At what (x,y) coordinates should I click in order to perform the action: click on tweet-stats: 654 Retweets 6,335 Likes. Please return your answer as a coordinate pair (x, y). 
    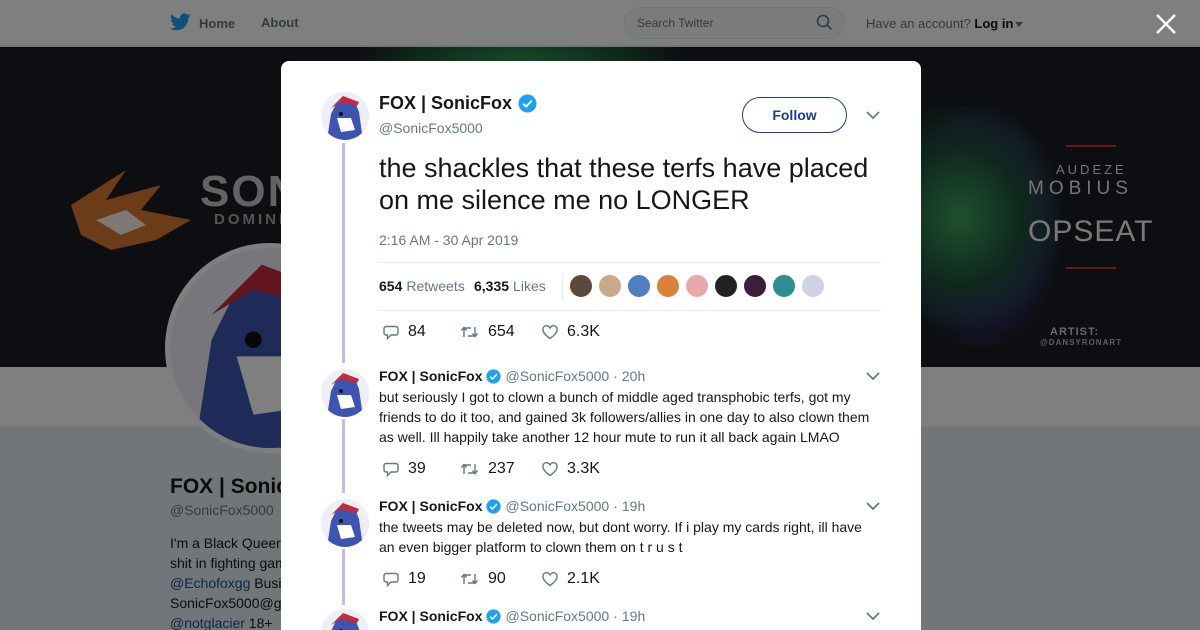
    Looking at the image, I should click on (629, 286).